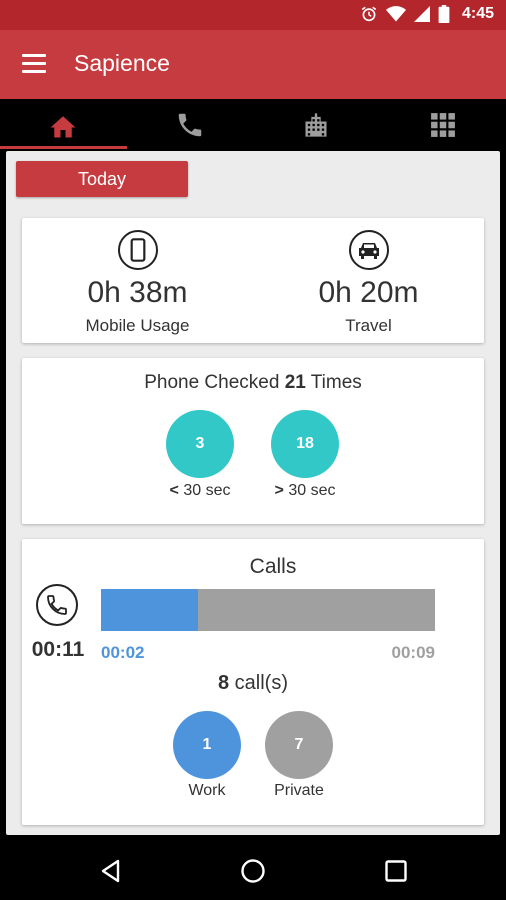 This screenshot has width=506, height=900. Describe the element at coordinates (309, 490) in the screenshot. I see `long-checks-text: 30 sec` at that location.